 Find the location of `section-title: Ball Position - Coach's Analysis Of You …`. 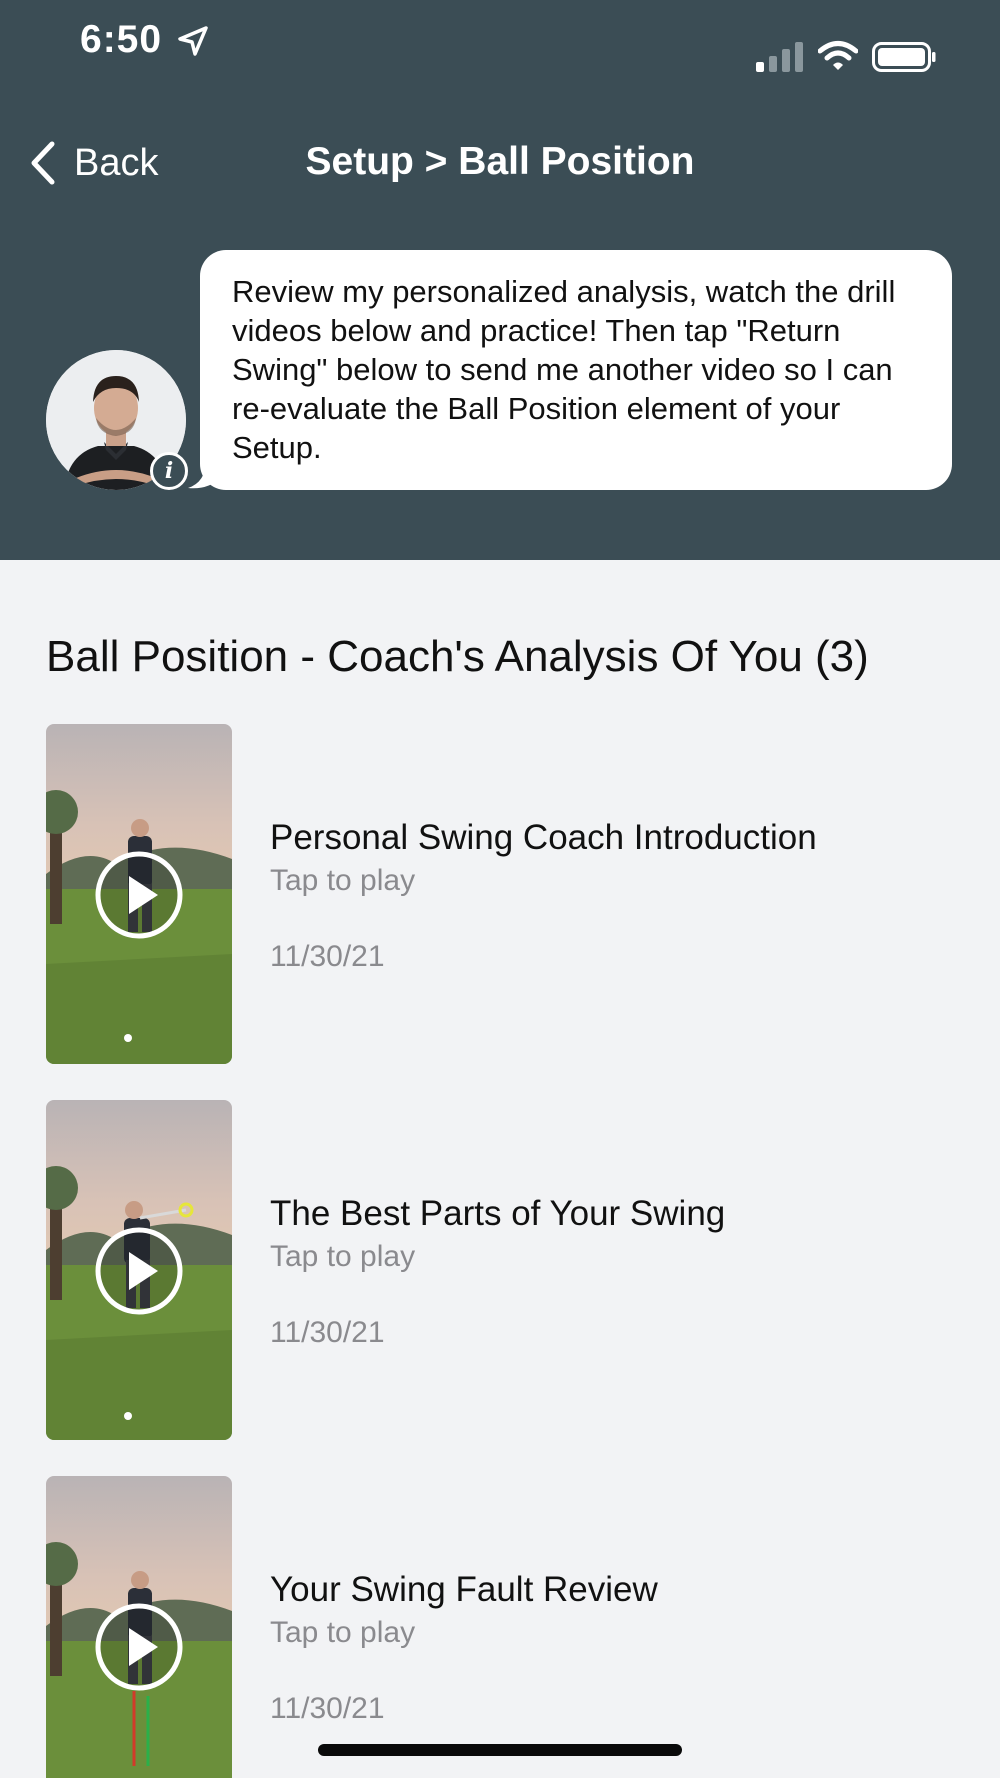

section-title: Ball Position - Coach's Analysis Of You … is located at coordinates (457, 656).